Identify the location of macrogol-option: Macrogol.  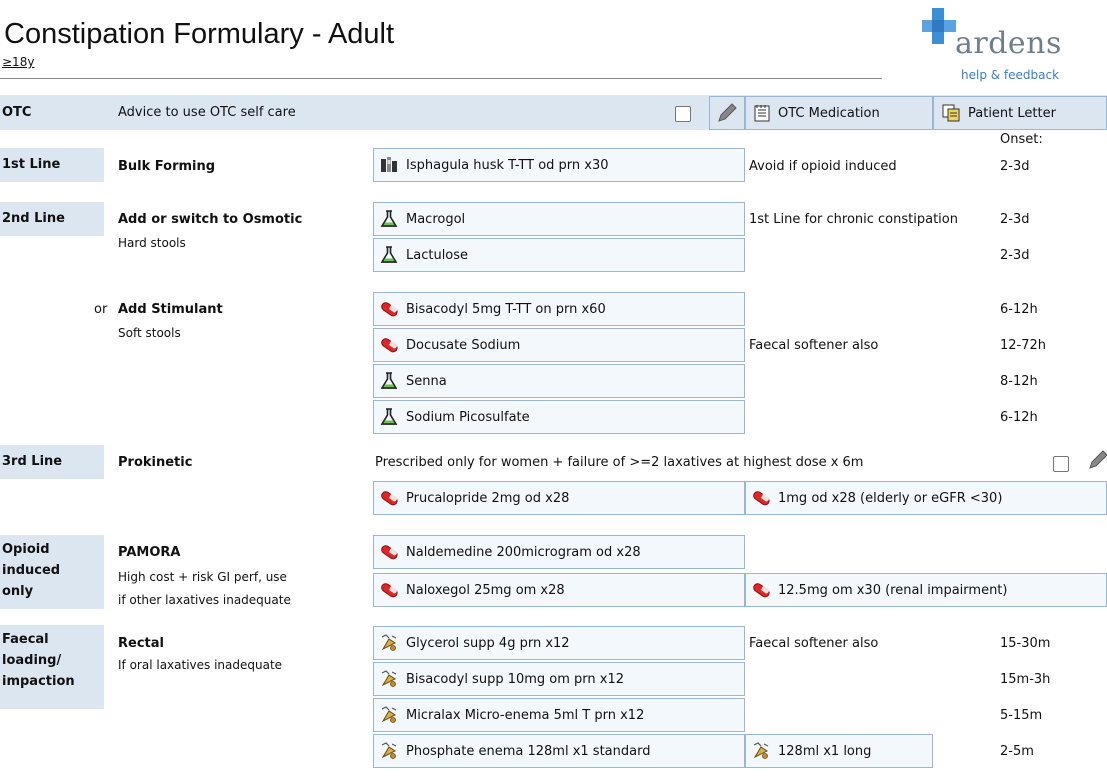
(559, 219).